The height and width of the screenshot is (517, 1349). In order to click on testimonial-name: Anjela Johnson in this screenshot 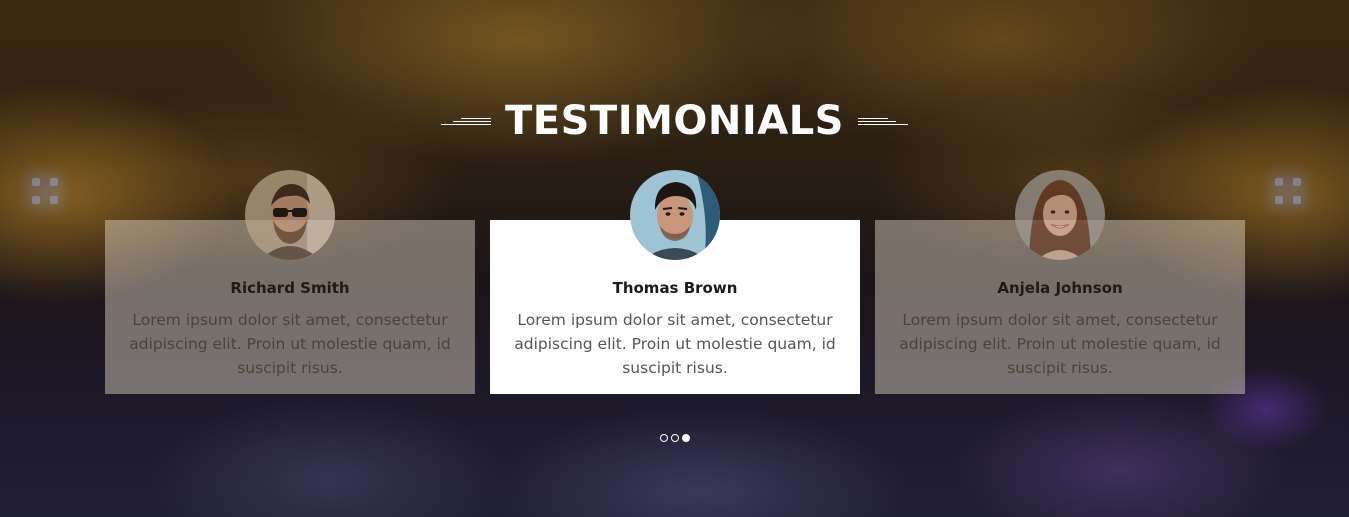, I will do `click(1060, 288)`.